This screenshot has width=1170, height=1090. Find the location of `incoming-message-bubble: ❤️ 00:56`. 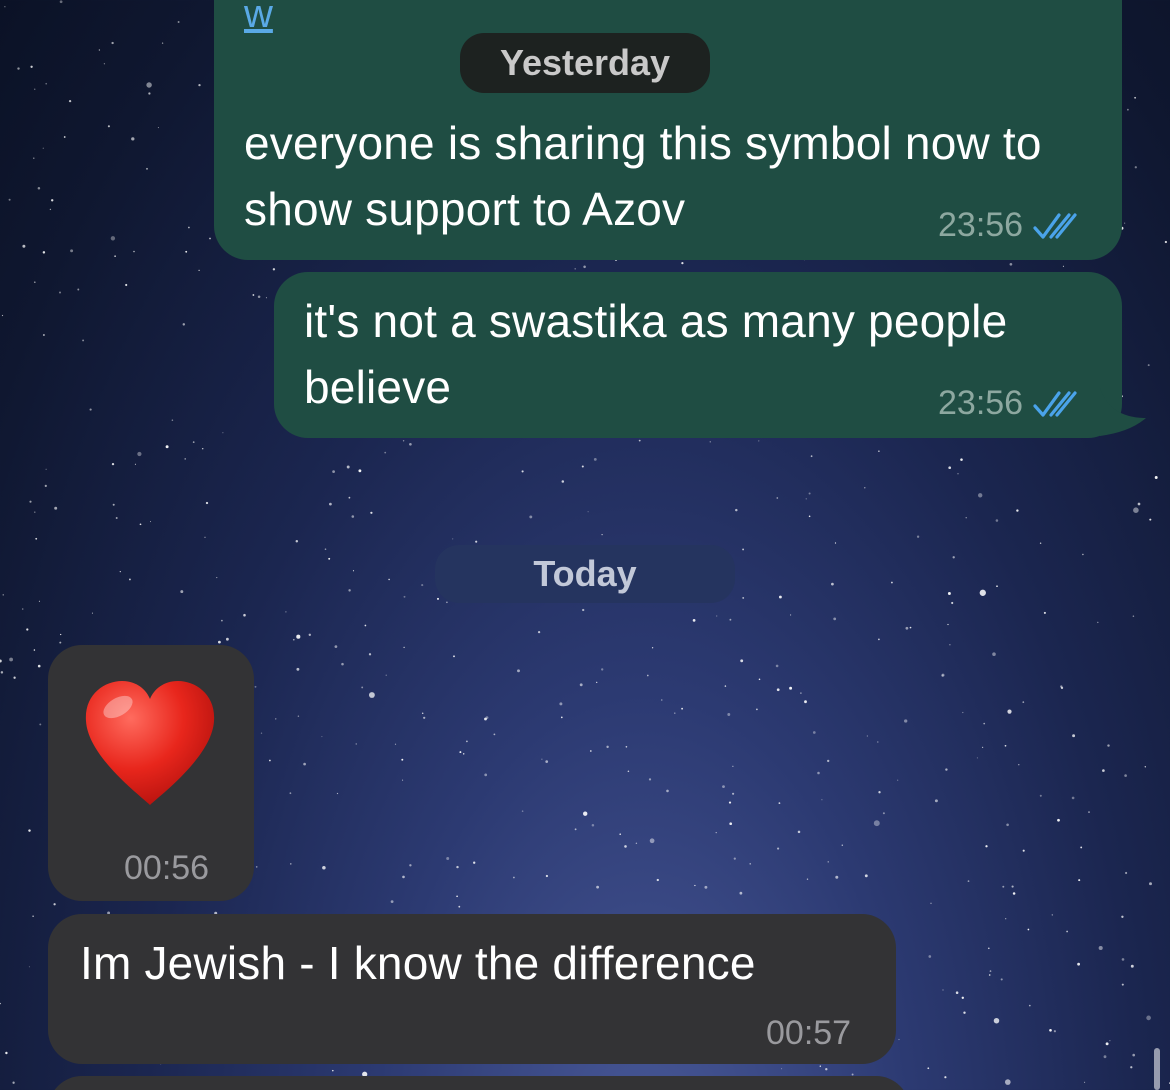

incoming-message-bubble: ❤️ 00:56 is located at coordinates (151, 773).